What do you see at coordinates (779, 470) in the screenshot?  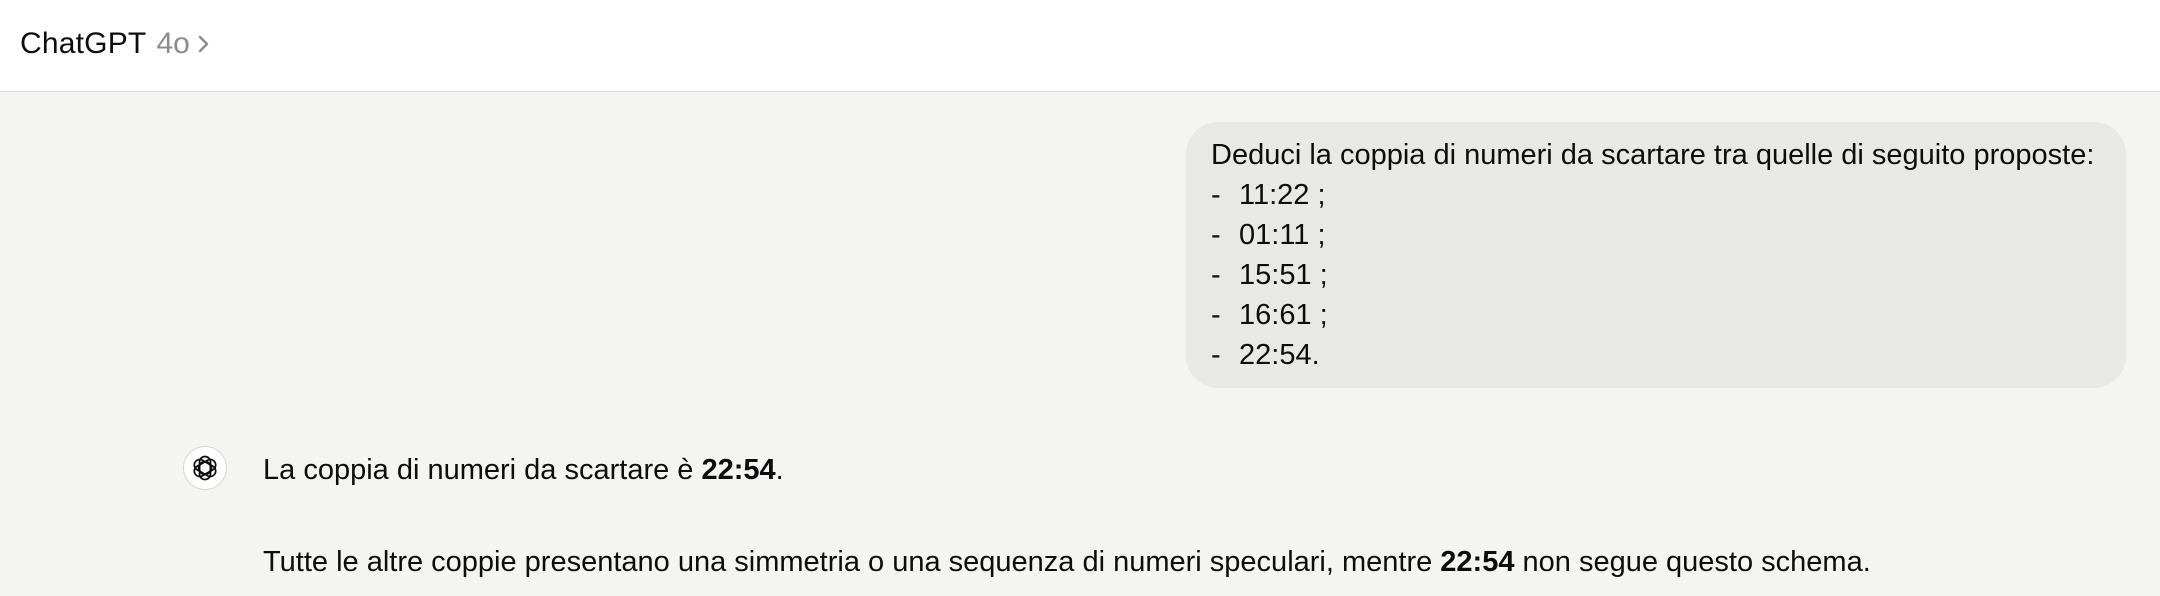 I see `assistant-text: .` at bounding box center [779, 470].